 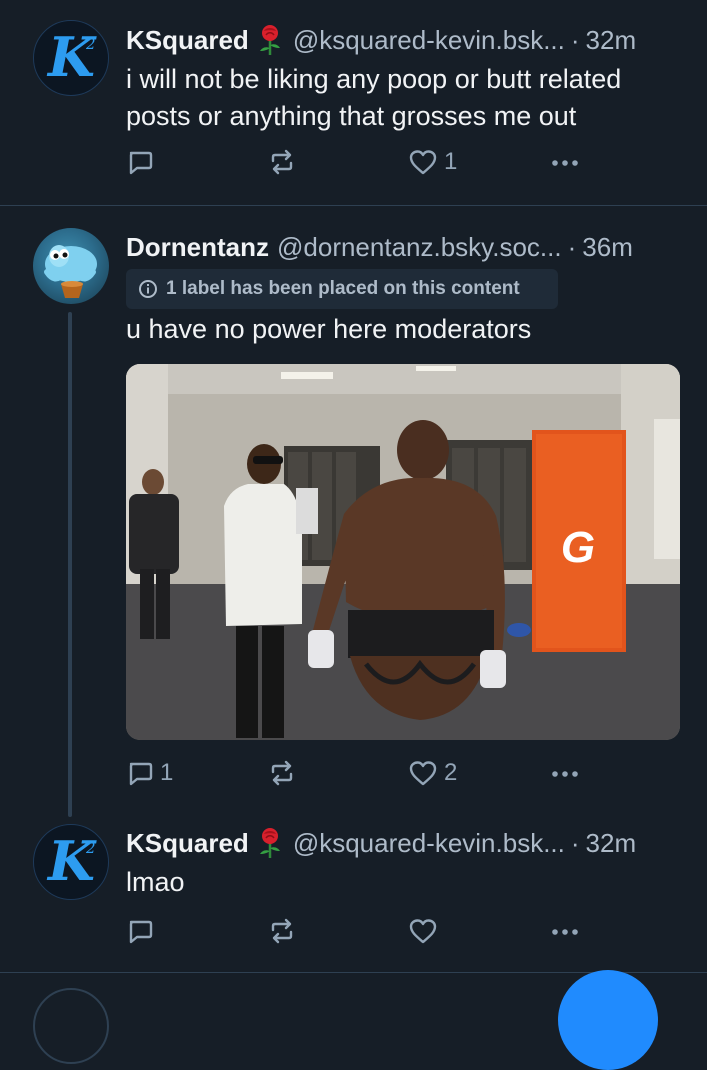 What do you see at coordinates (70, 564) in the screenshot?
I see `thread-connector-line` at bounding box center [70, 564].